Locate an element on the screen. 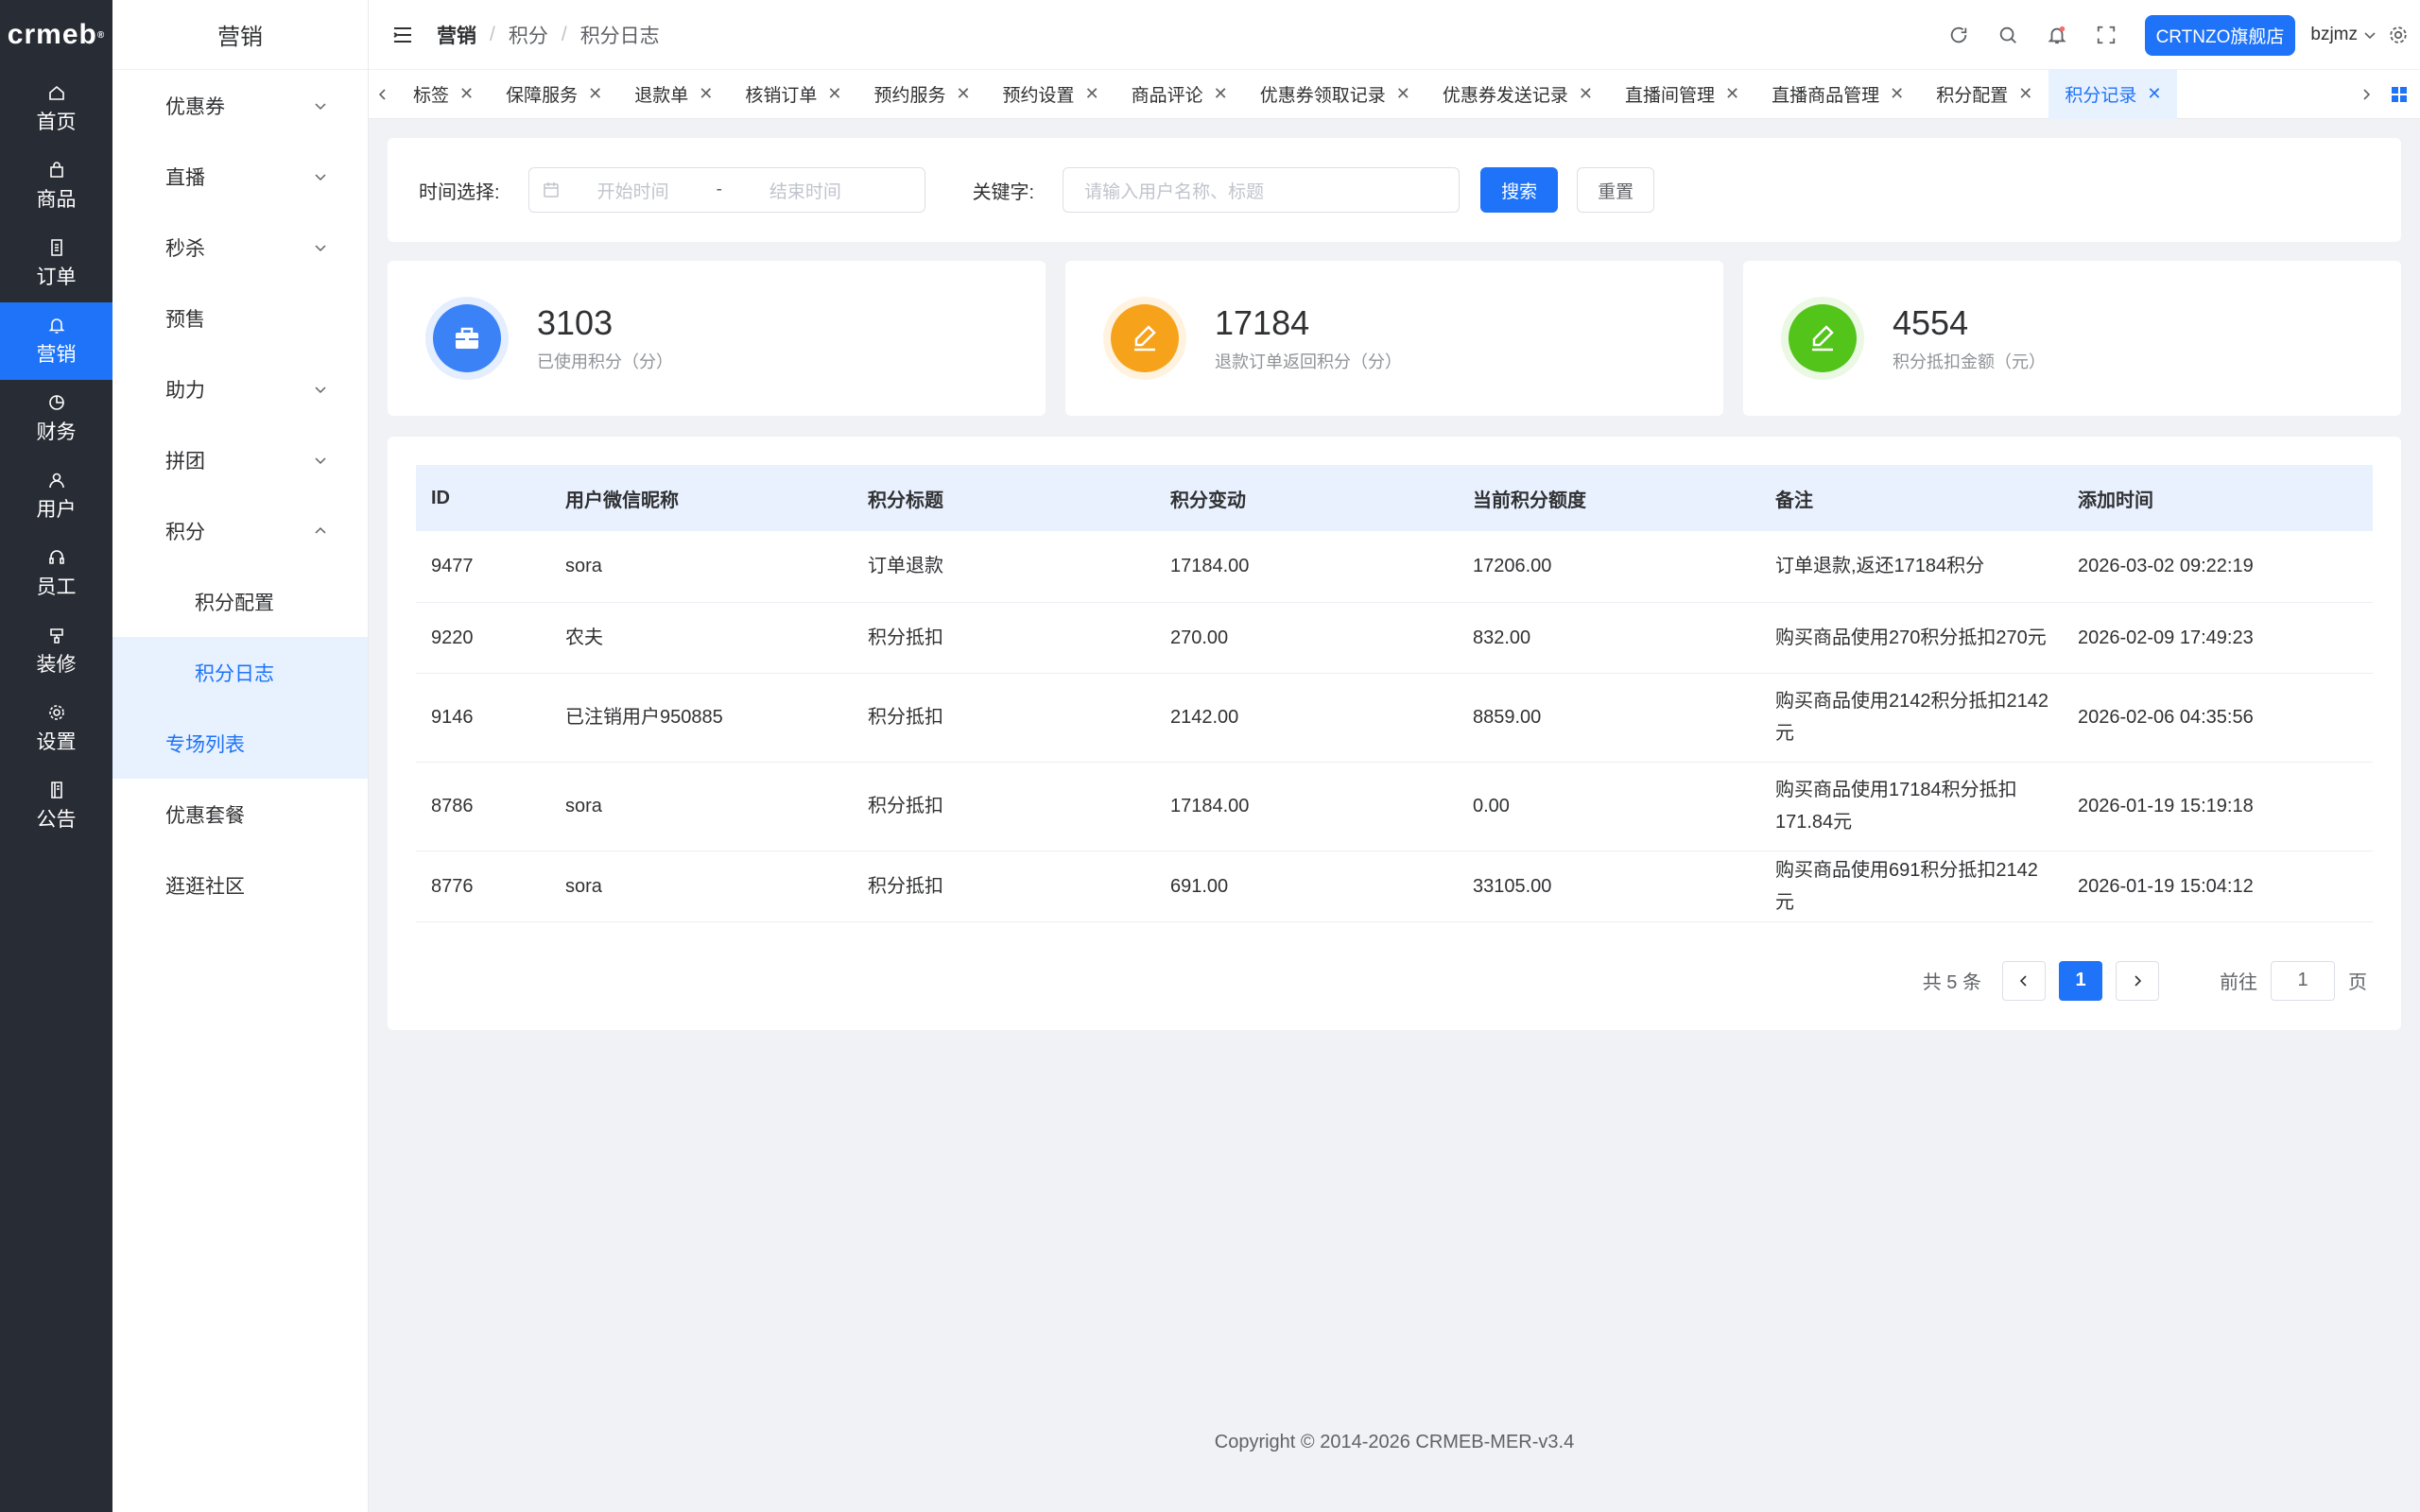 The image size is (2420, 1512). breadcrumb-item-marketing: 营销 is located at coordinates (456, 35).